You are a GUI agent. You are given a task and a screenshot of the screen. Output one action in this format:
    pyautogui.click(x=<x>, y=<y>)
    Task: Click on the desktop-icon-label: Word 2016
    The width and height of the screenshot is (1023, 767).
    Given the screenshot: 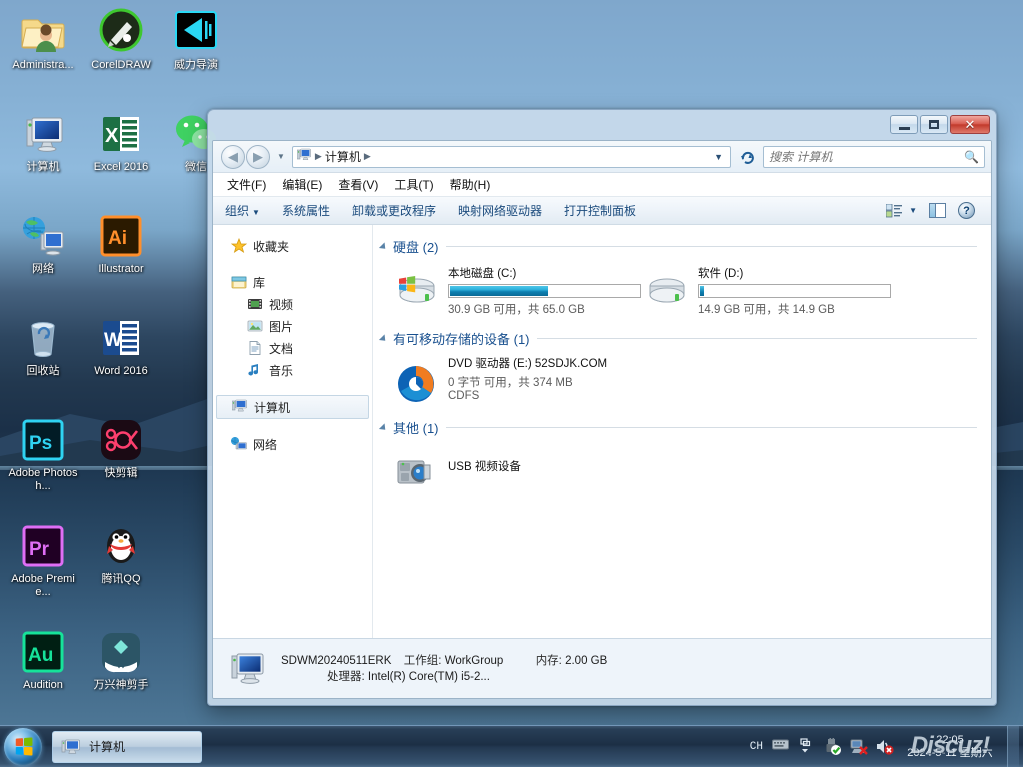 What is the action you would take?
    pyautogui.click(x=121, y=371)
    